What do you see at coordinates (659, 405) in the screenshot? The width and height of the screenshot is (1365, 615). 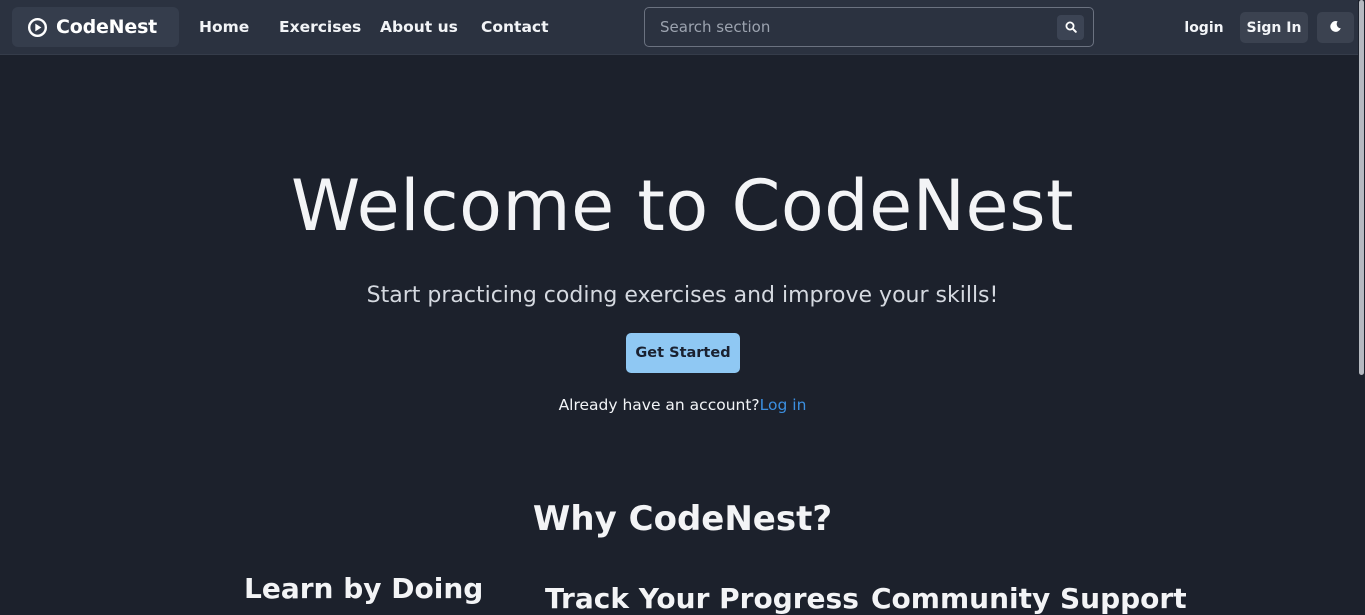 I see `account-prompt-text: Already have an account?` at bounding box center [659, 405].